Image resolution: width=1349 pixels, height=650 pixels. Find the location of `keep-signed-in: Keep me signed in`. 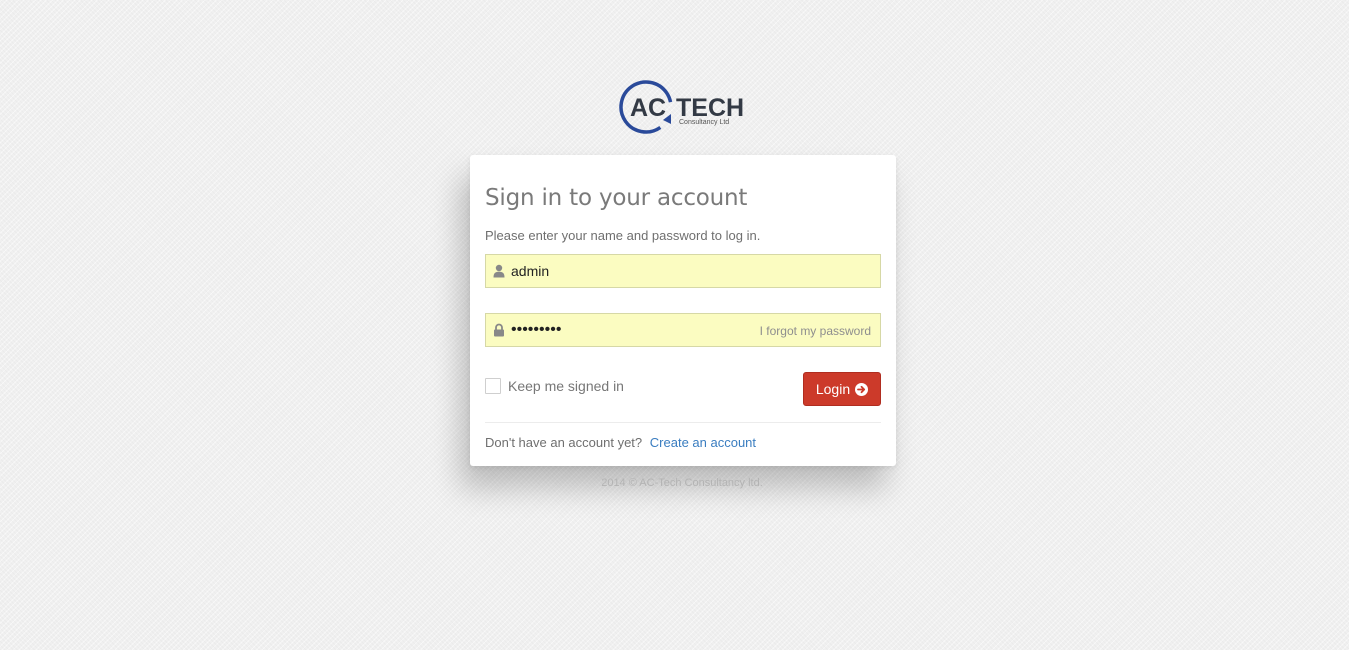

keep-signed-in: Keep me signed in is located at coordinates (554, 386).